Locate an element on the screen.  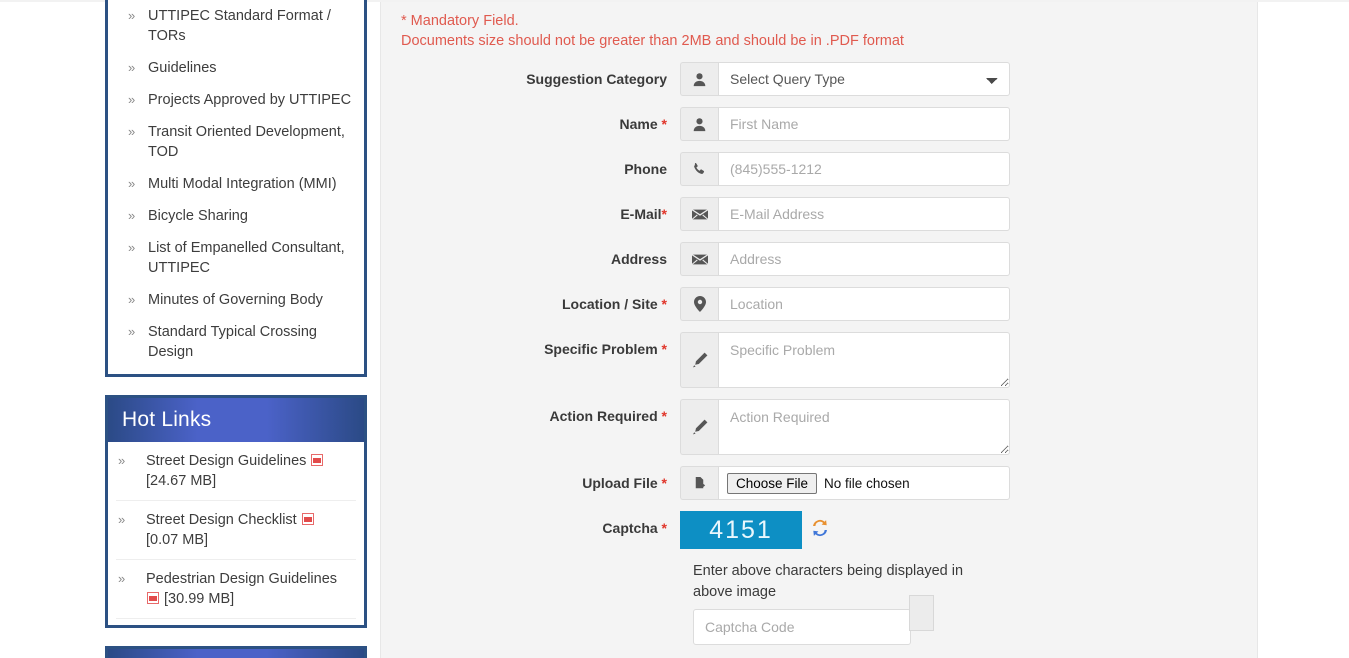
hot-link-label: Street Design Checklist is located at coordinates (221, 520).